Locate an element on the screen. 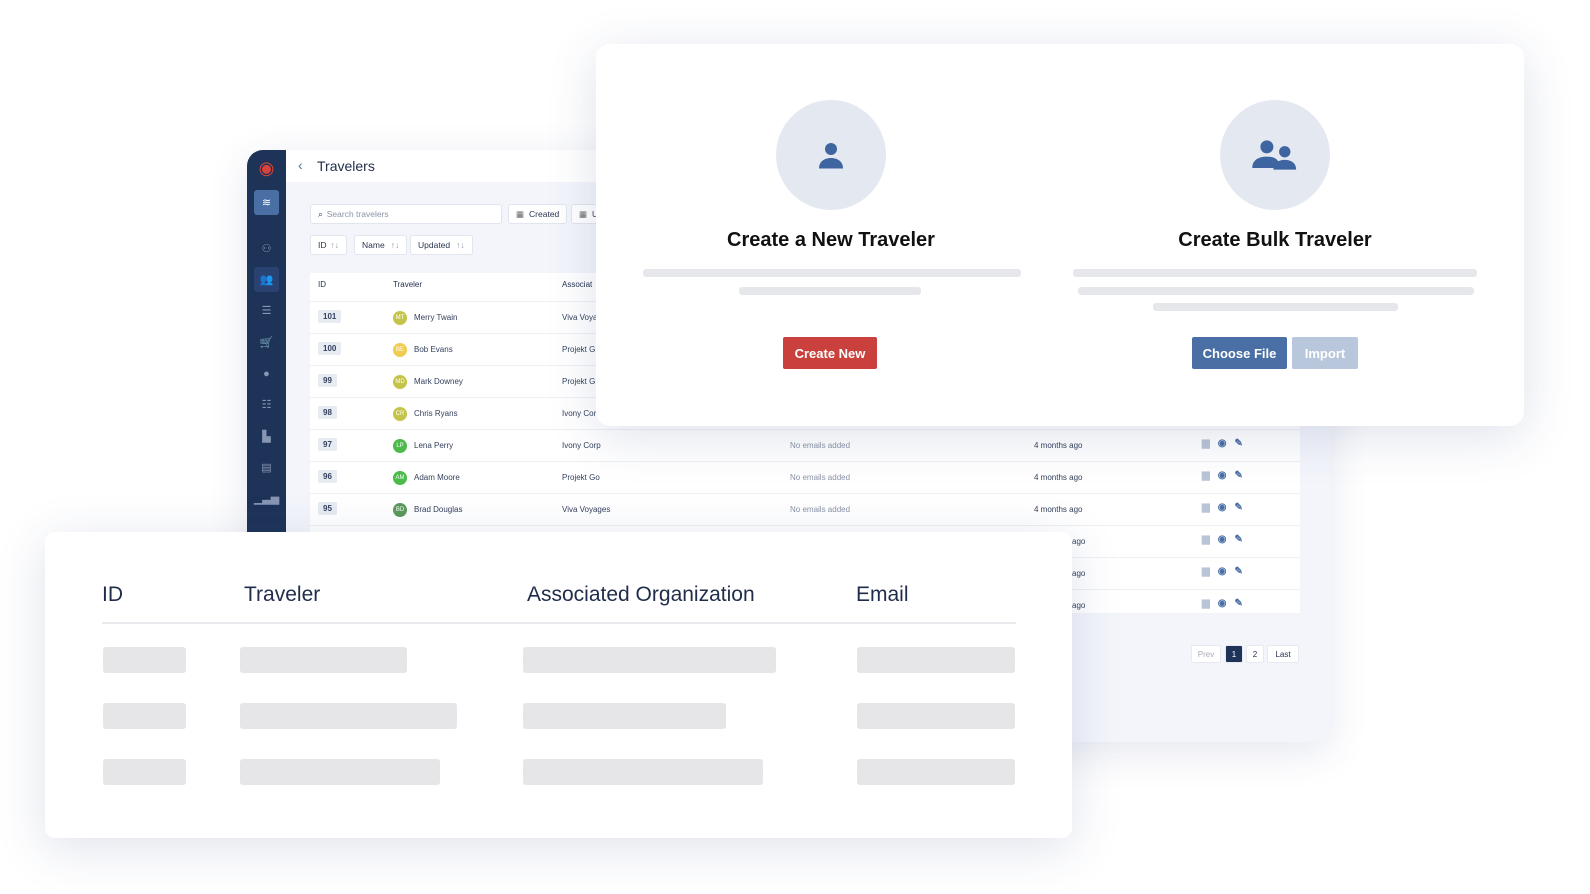  page-1: 1 is located at coordinates (1234, 654).